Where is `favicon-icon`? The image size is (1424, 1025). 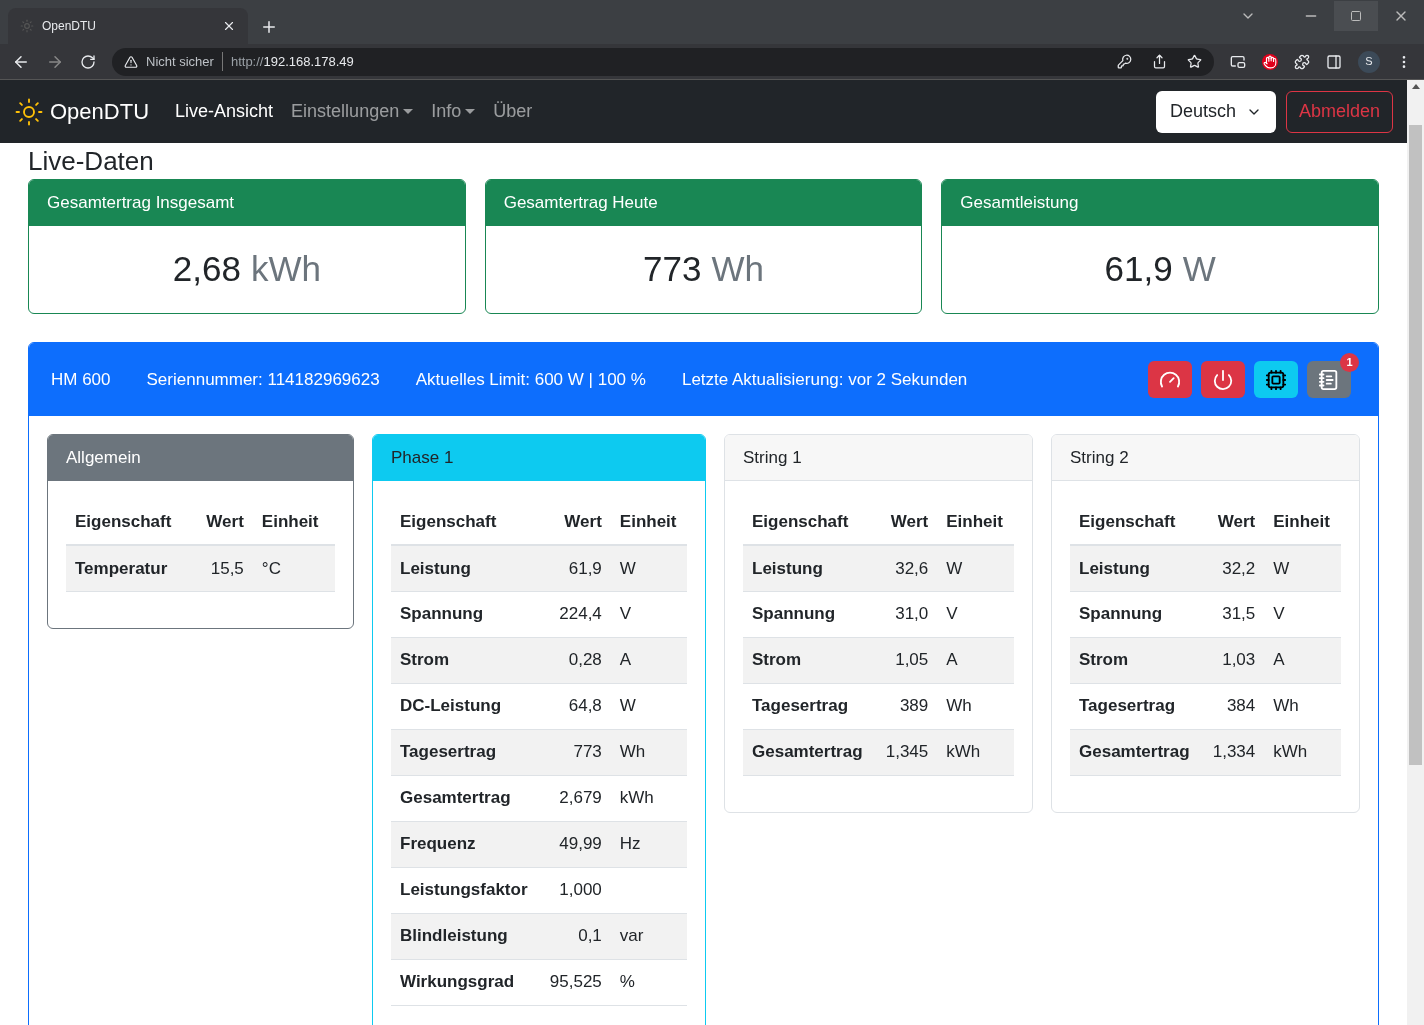
favicon-icon is located at coordinates (27, 26).